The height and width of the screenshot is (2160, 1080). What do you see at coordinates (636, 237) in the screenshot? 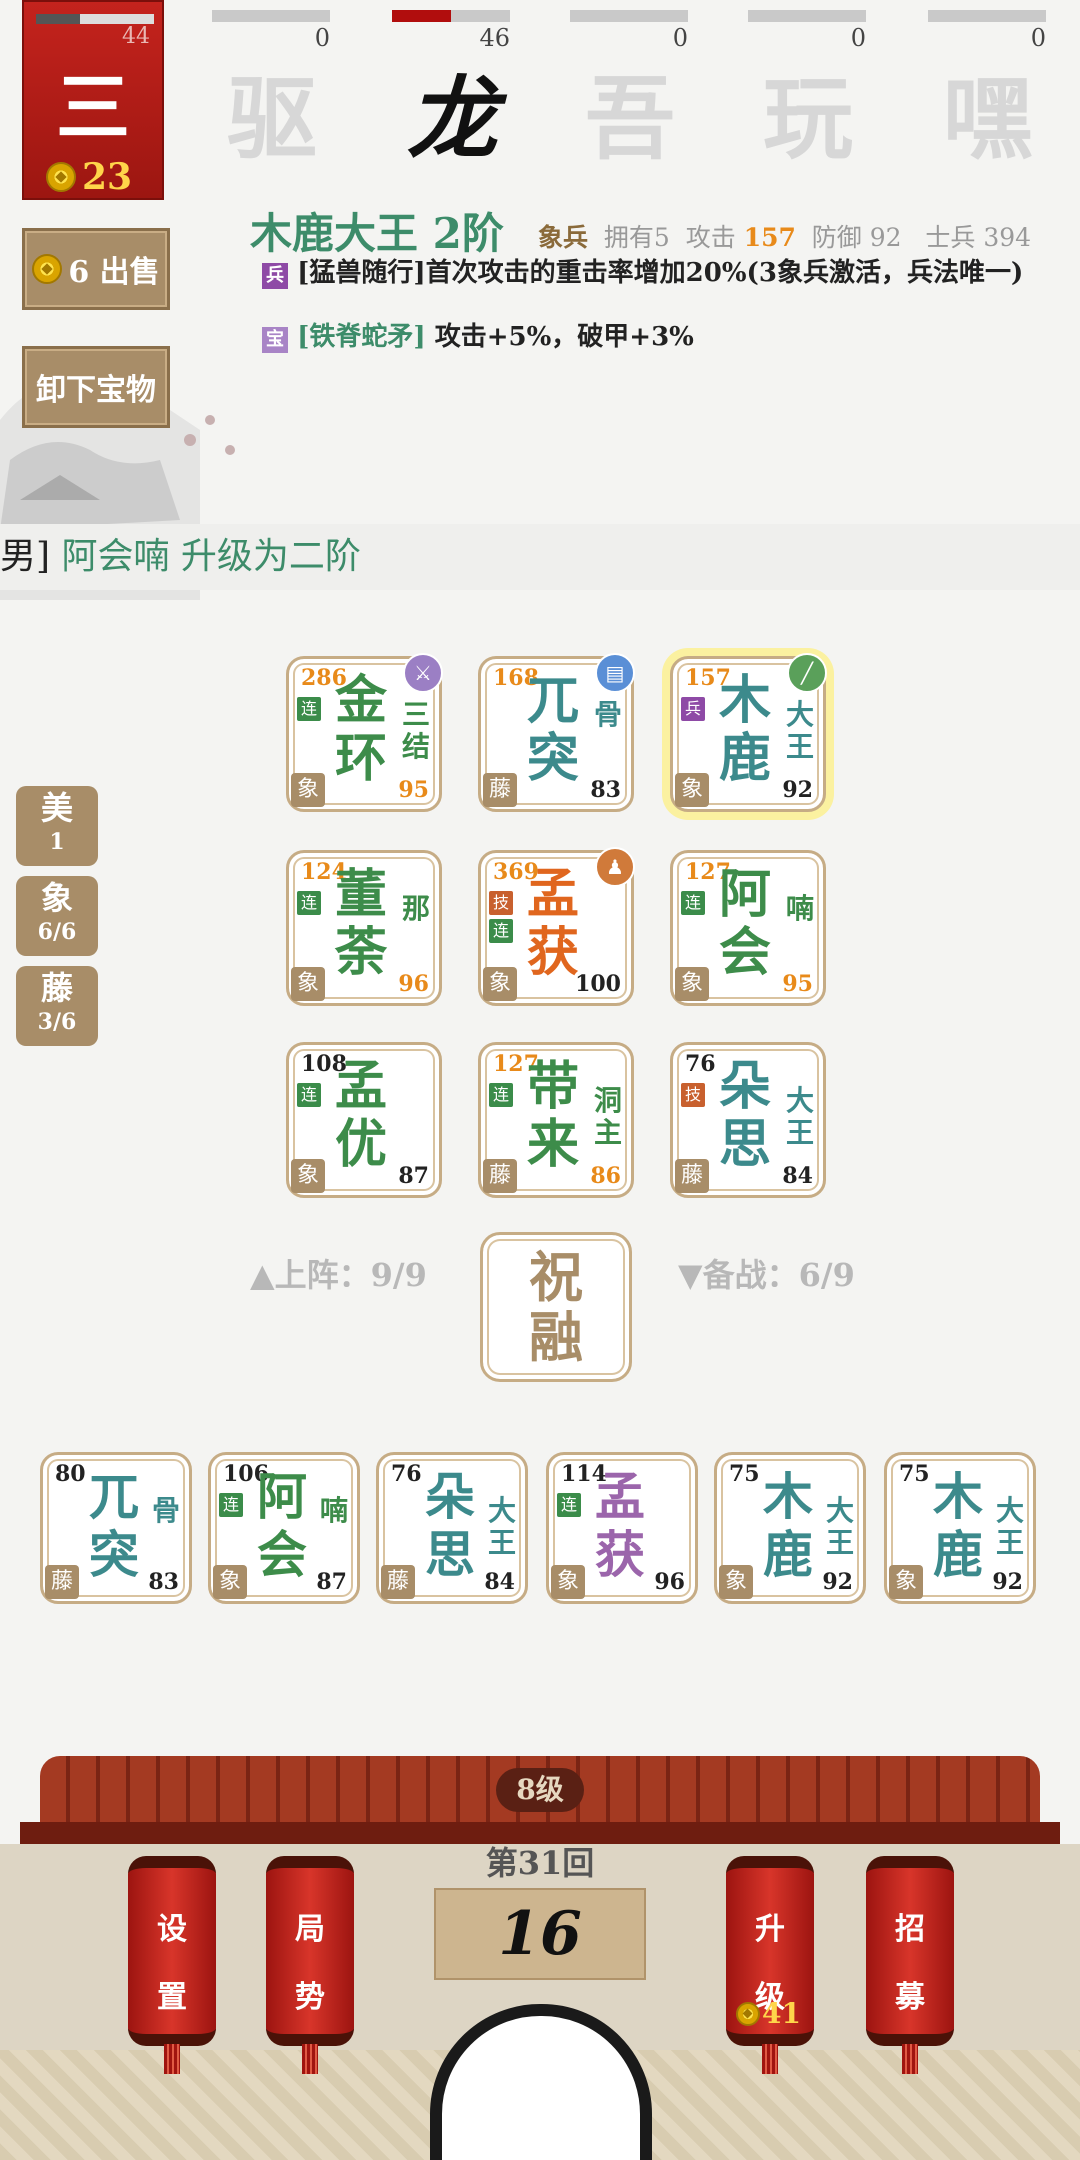
I see `unit-own: 拥有5` at bounding box center [636, 237].